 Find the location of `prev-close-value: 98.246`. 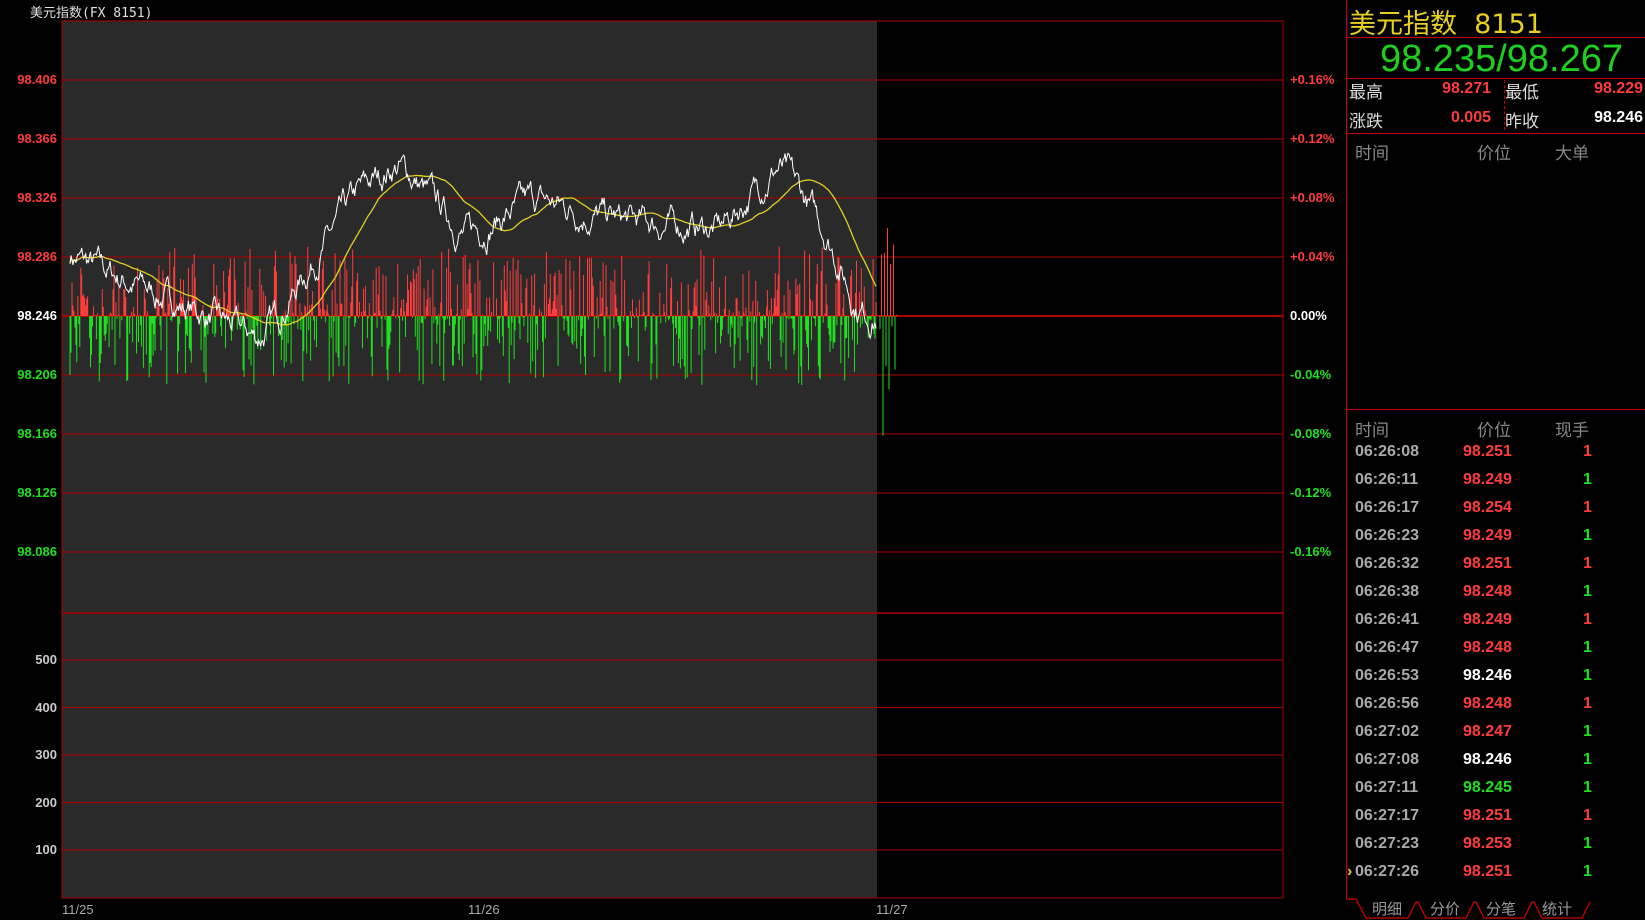

prev-close-value: 98.246 is located at coordinates (1618, 117).